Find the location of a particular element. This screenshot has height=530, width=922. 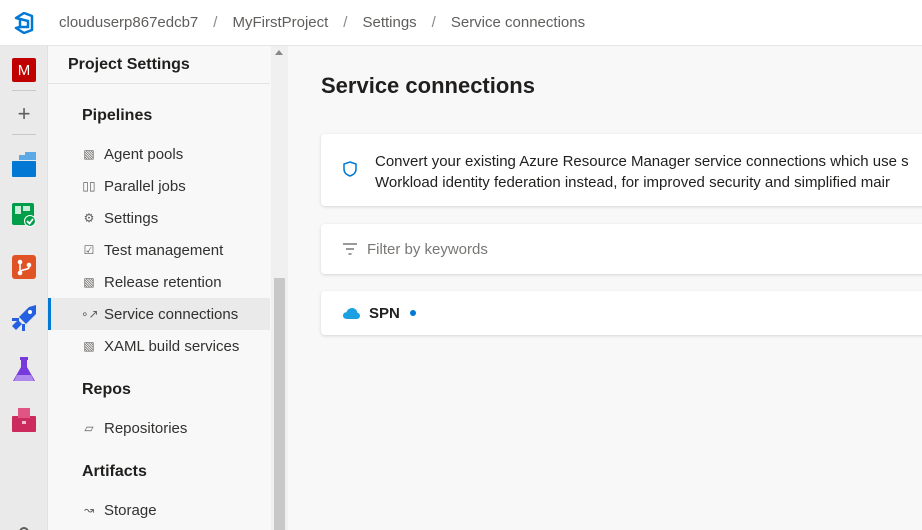

sidebar-item-release-retention: ▧ Release retention is located at coordinates (159, 282).